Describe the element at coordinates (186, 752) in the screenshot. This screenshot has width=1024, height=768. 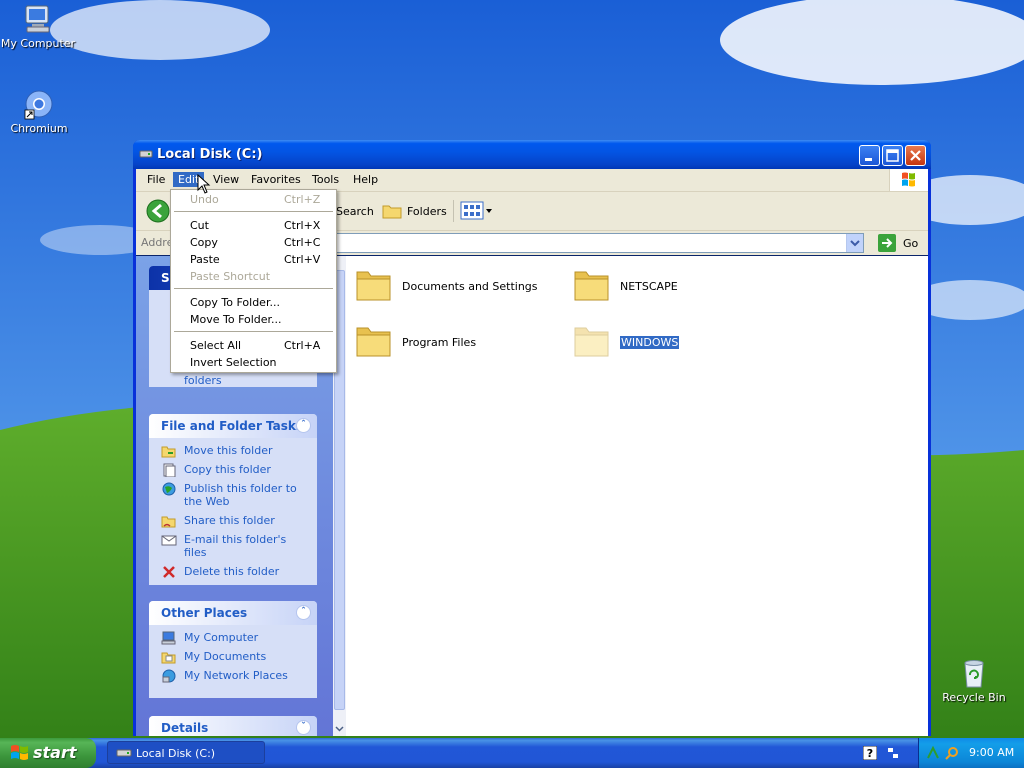
I see `taskbar-button-local-disk: Local Disk (C:)` at that location.